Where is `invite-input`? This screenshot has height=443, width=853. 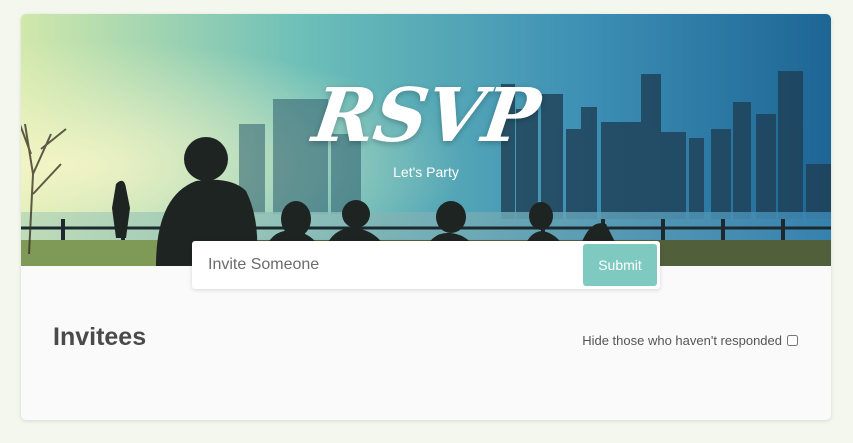 invite-input is located at coordinates (394, 265).